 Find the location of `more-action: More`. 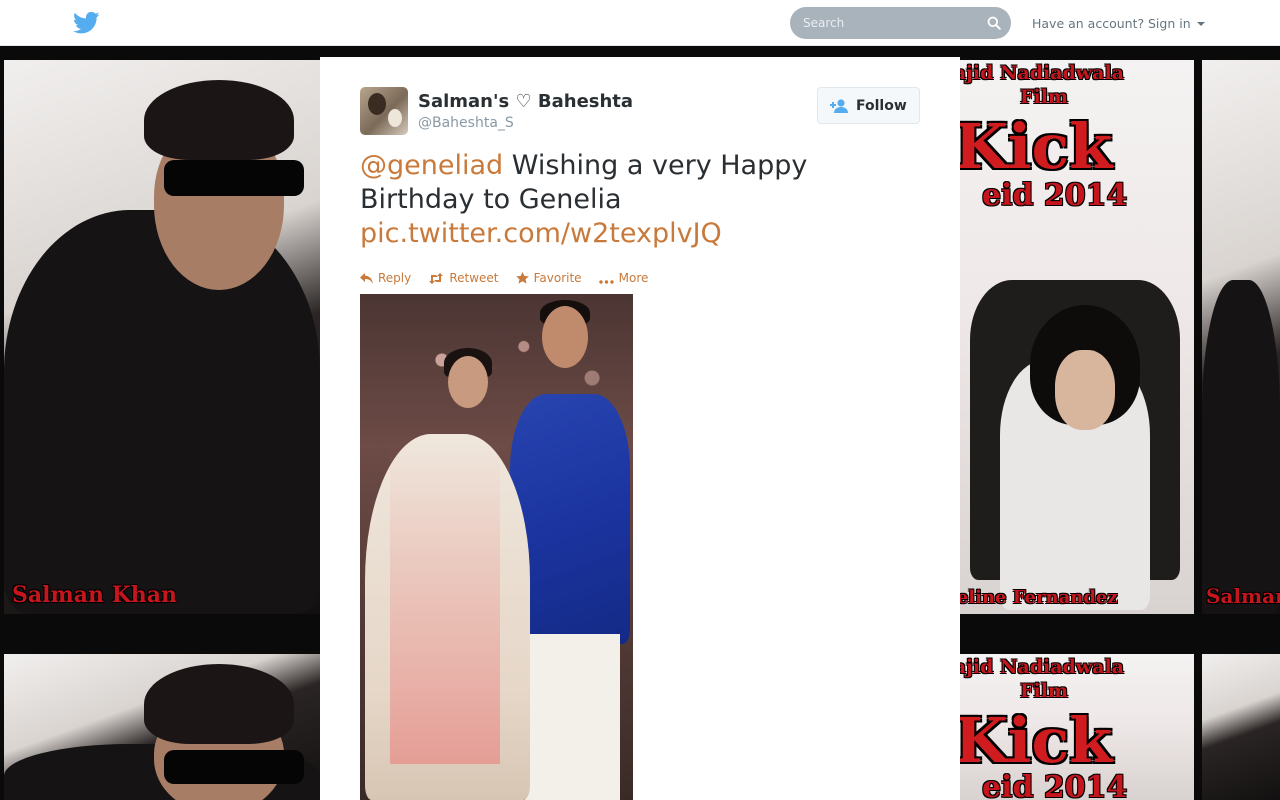

more-action: More is located at coordinates (623, 277).